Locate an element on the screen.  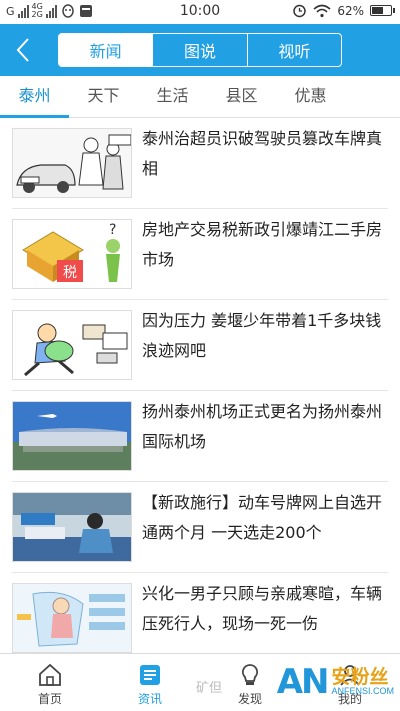
nav-news: 资讯 is located at coordinates (150, 682).